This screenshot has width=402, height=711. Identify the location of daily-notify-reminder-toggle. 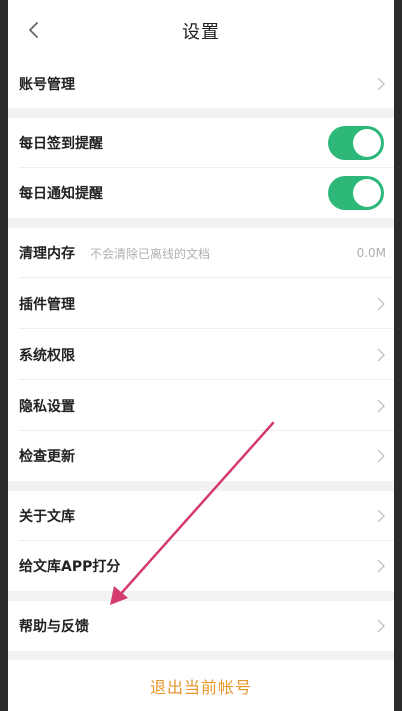
(356, 193).